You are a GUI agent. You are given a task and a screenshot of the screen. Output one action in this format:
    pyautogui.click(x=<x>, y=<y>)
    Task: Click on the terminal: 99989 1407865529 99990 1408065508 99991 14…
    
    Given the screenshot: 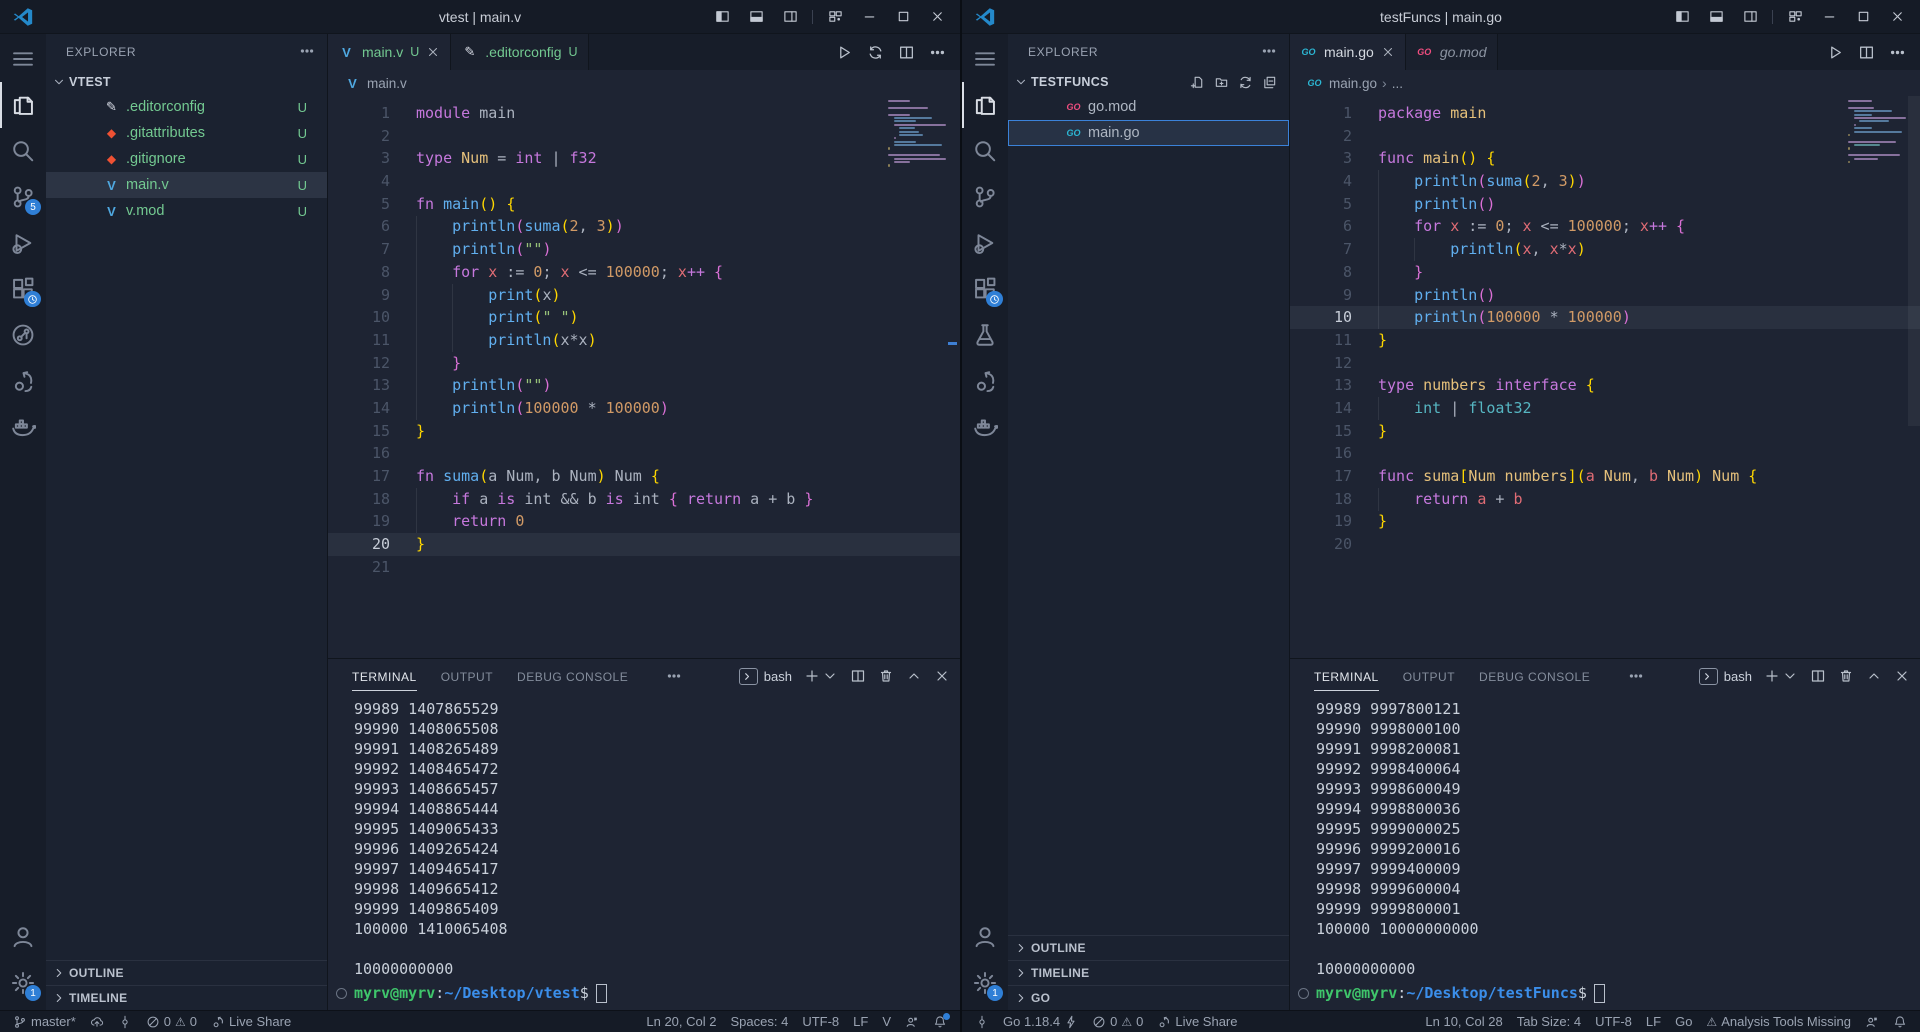 What is the action you would take?
    pyautogui.click(x=644, y=851)
    